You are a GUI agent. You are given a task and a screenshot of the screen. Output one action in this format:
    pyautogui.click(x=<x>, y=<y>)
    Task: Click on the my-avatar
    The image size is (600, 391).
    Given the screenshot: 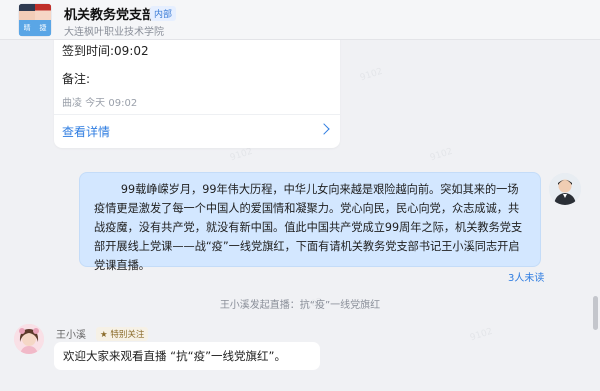 What is the action you would take?
    pyautogui.click(x=565, y=189)
    